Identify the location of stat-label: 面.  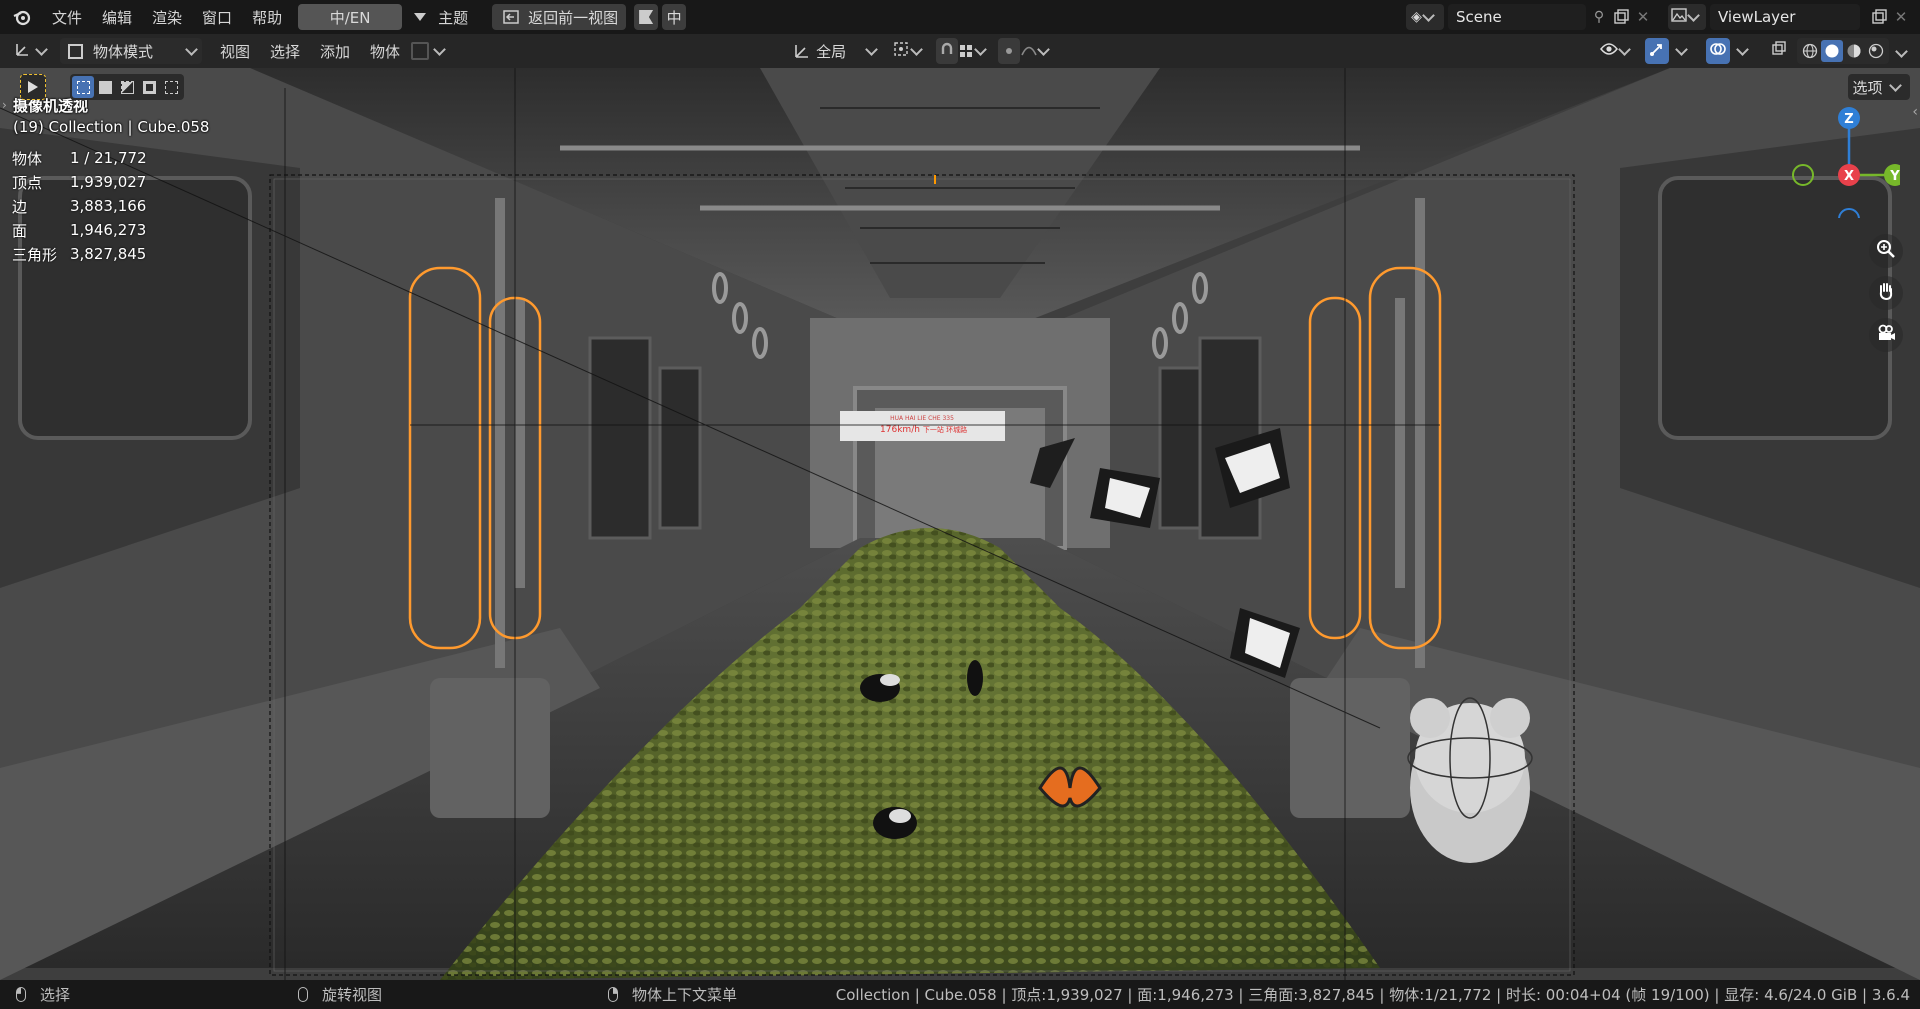
(20, 230).